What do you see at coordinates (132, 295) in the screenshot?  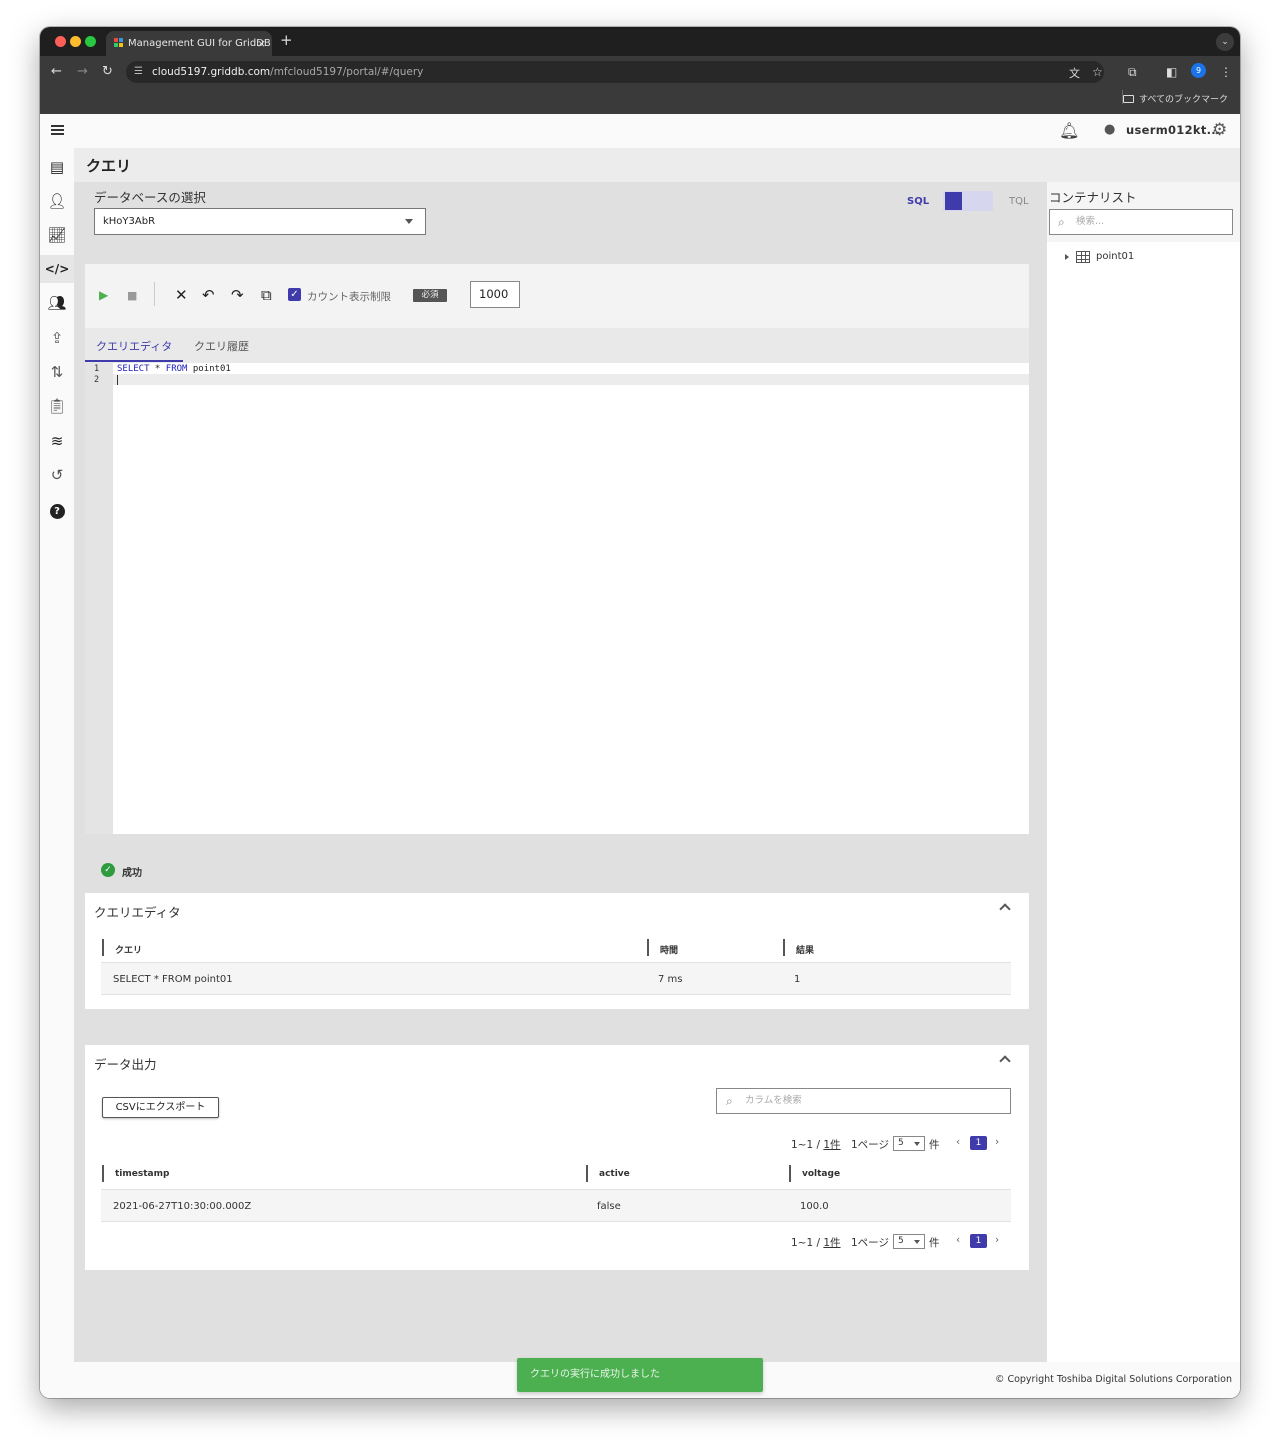 I see `stop-icon: ■` at bounding box center [132, 295].